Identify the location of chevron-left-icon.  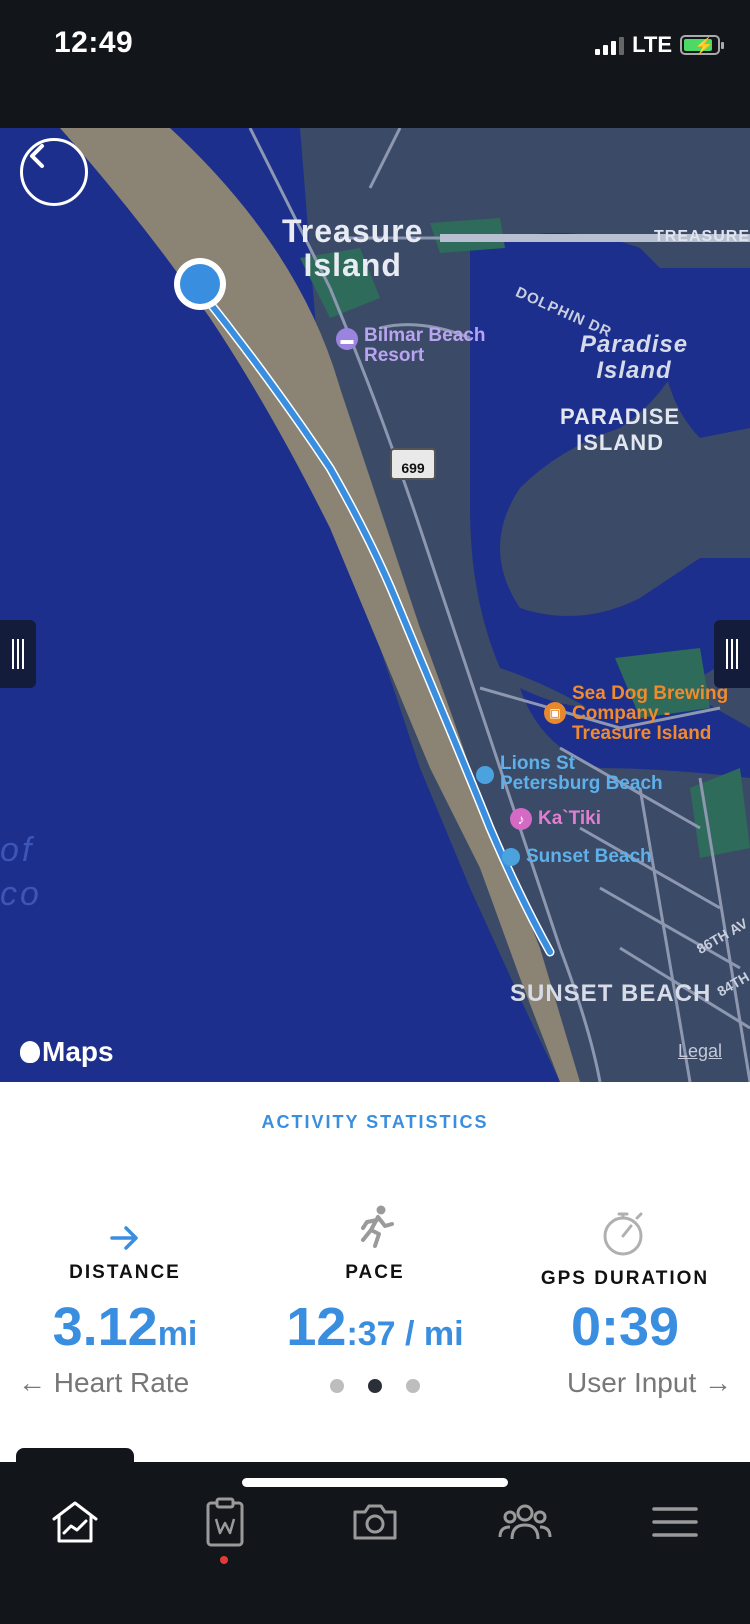
(37, 156).